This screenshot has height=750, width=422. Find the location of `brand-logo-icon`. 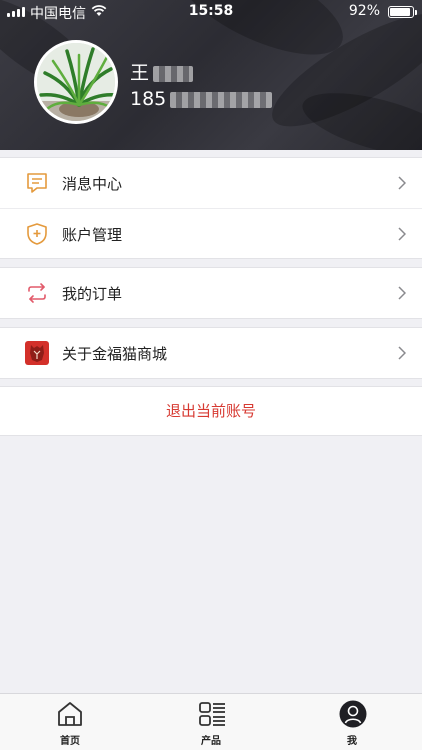

brand-logo-icon is located at coordinates (37, 353).